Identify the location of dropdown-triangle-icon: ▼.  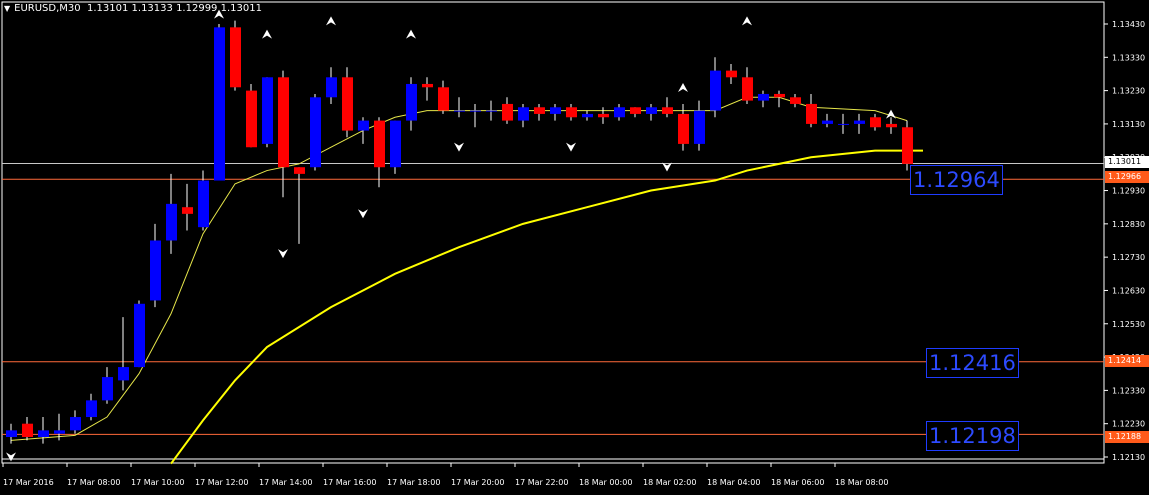
(7, 8).